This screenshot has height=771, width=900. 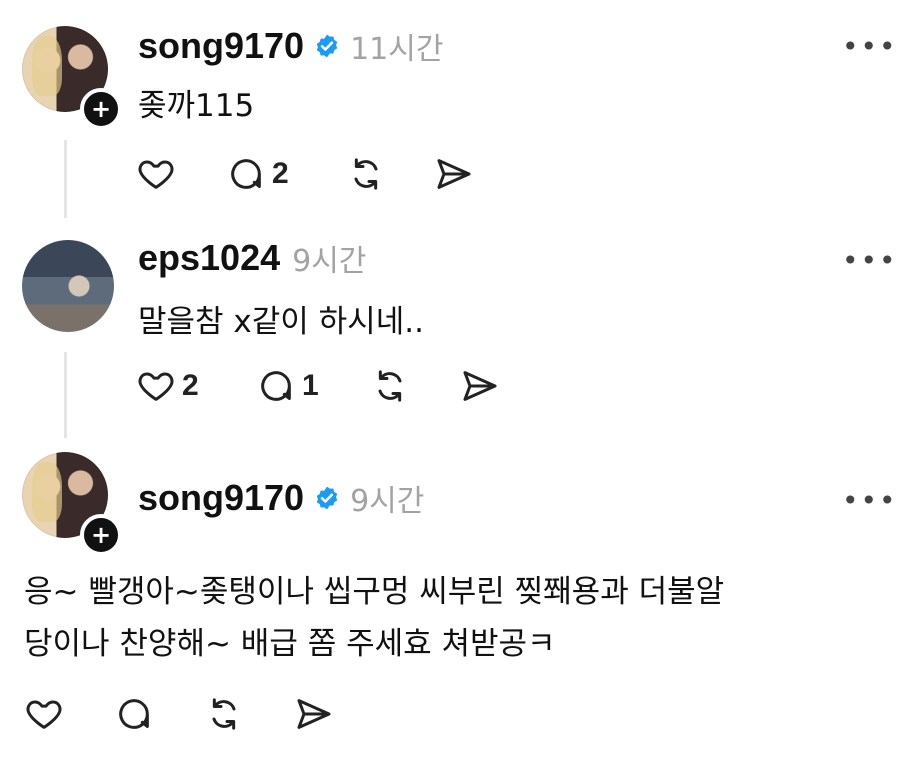 I want to click on reply-button: 2, so click(x=257, y=174).